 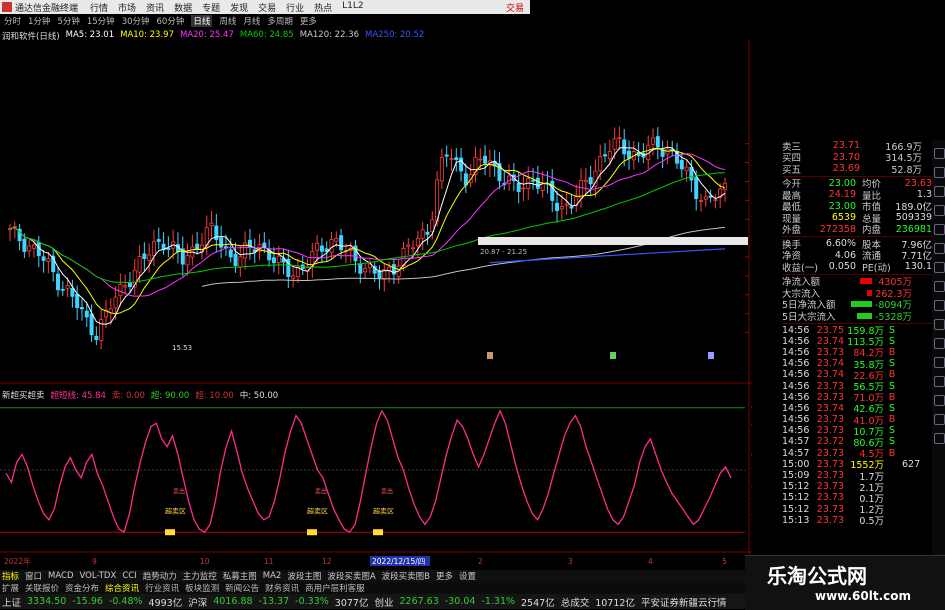 I want to click on period-2: 5分钟, so click(x=68, y=21).